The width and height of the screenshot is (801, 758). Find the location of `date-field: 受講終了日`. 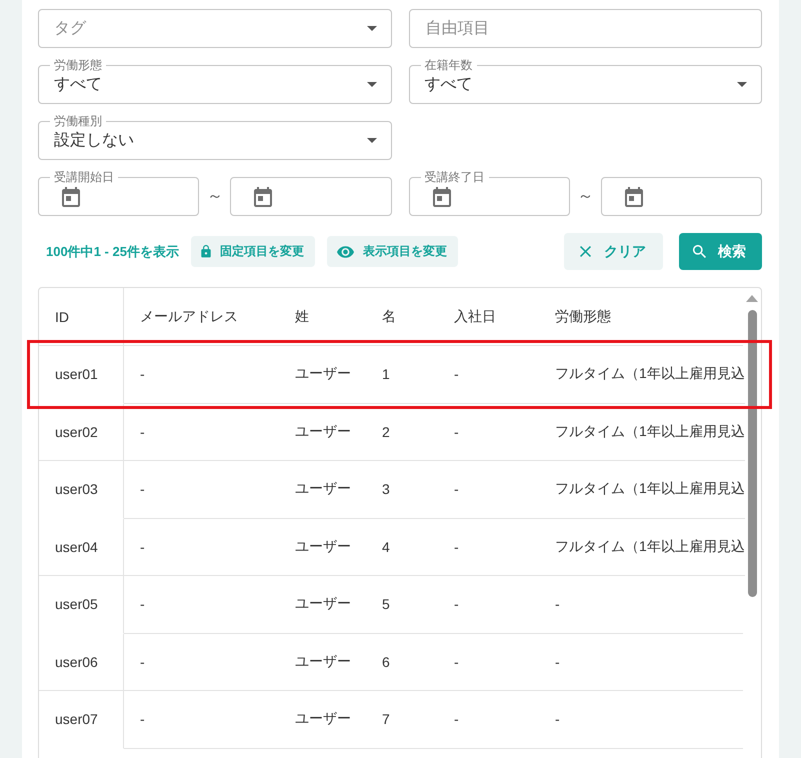

date-field: 受講終了日 is located at coordinates (489, 193).